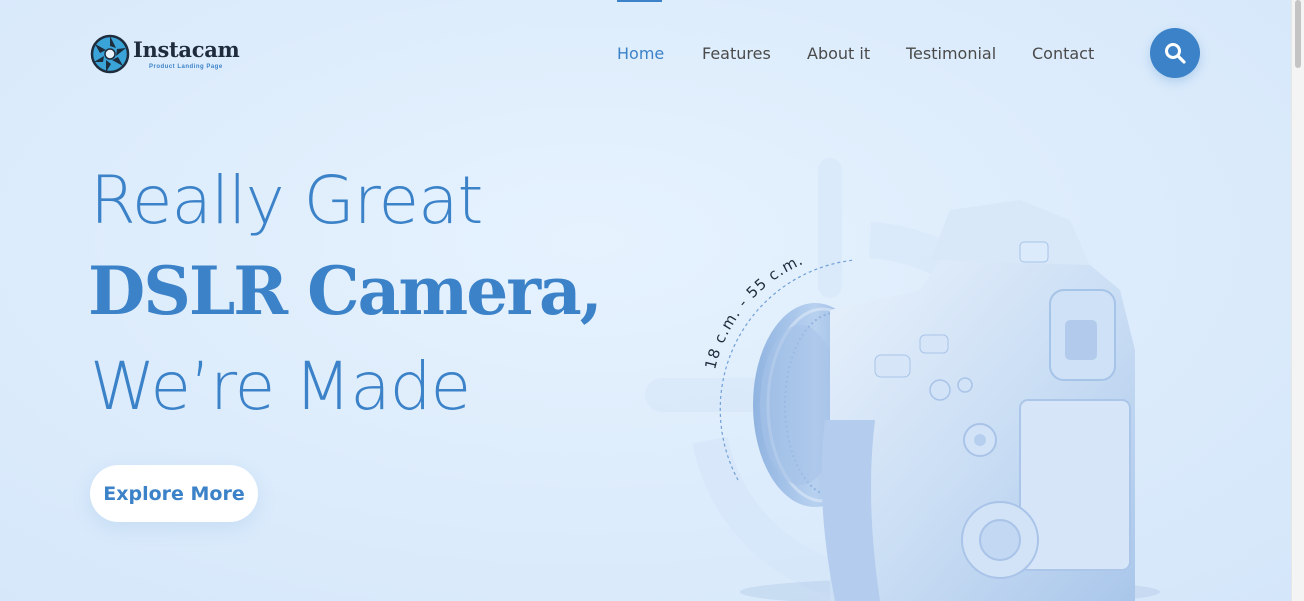  What do you see at coordinates (280, 386) in the screenshot?
I see `hero-heading-line3: We’re Made` at bounding box center [280, 386].